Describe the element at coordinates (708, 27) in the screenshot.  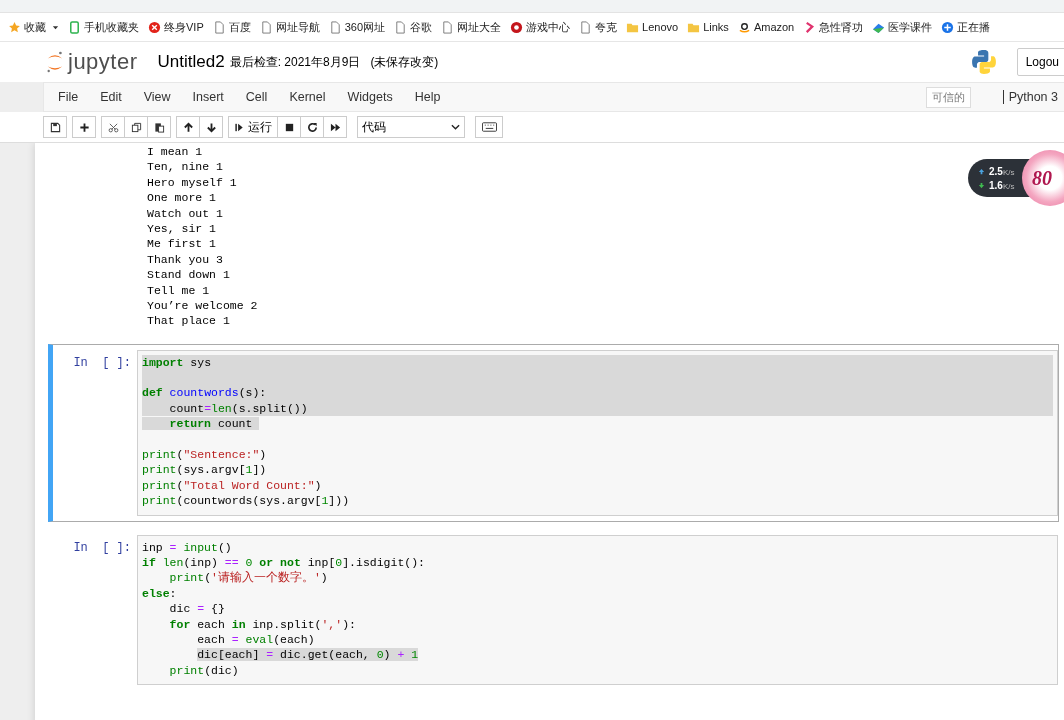
I see `bookmark-item: Links` at that location.